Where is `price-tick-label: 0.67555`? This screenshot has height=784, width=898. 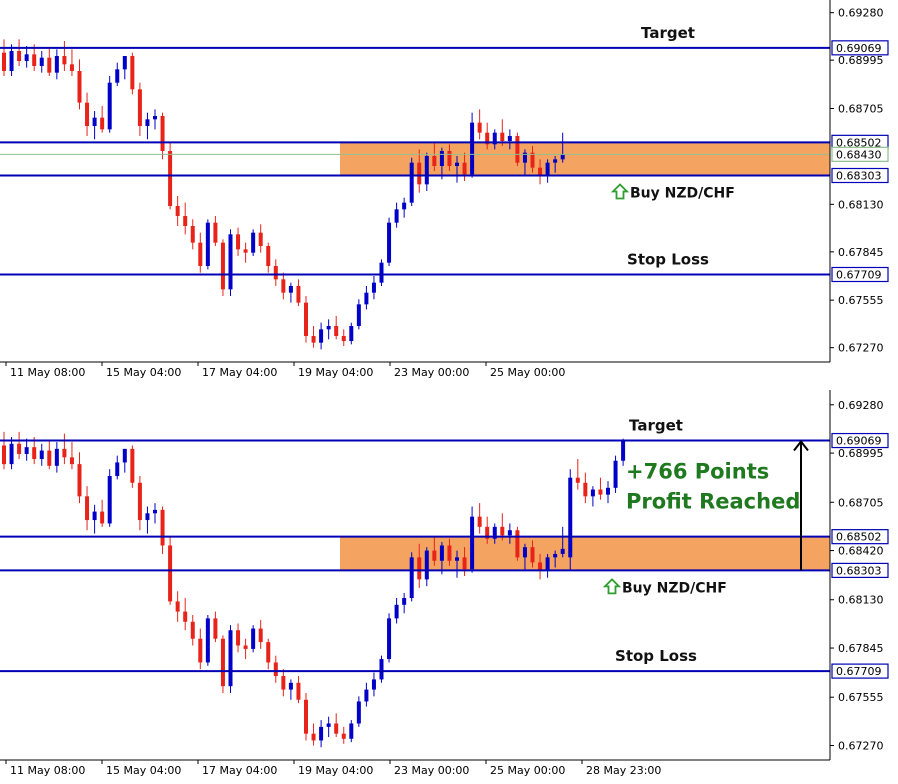
price-tick-label: 0.67555 is located at coordinates (861, 697).